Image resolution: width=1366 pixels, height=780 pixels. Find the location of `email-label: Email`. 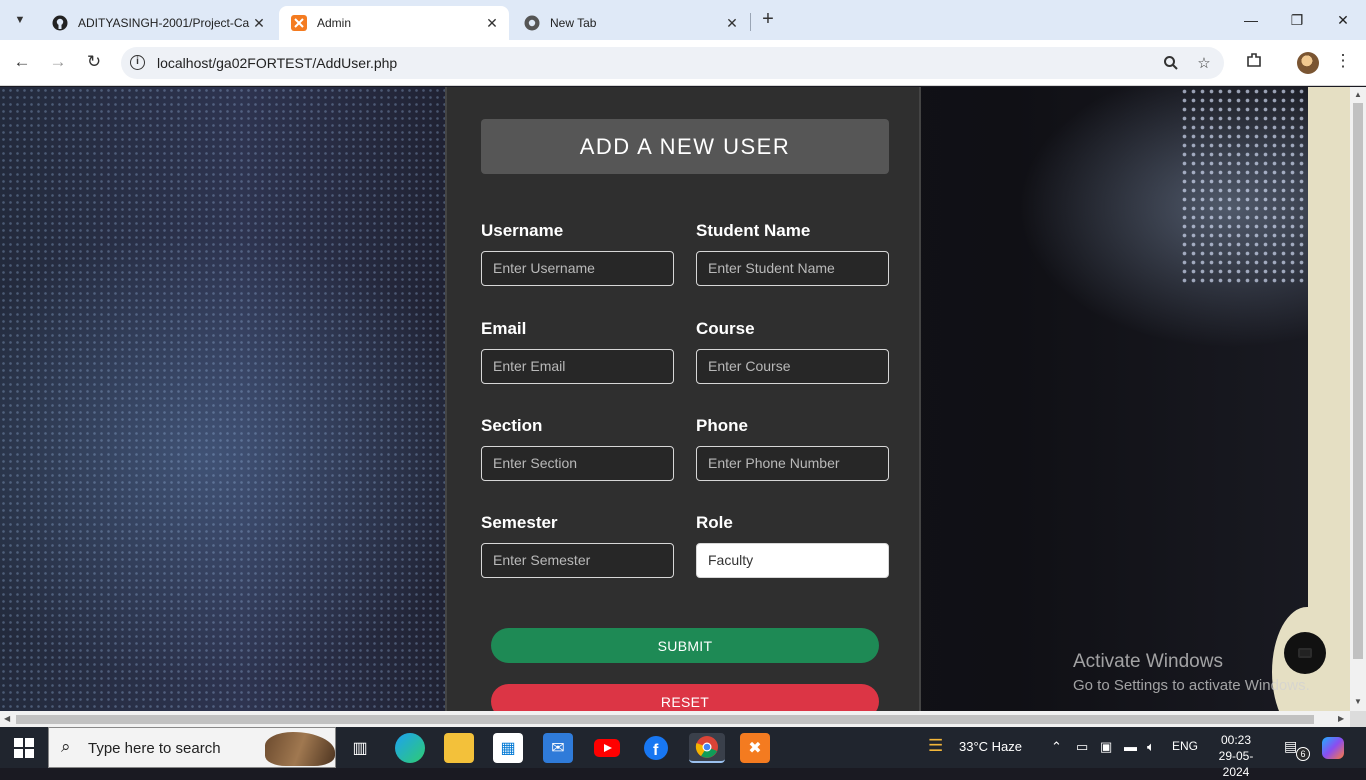

email-label: Email is located at coordinates (504, 328).